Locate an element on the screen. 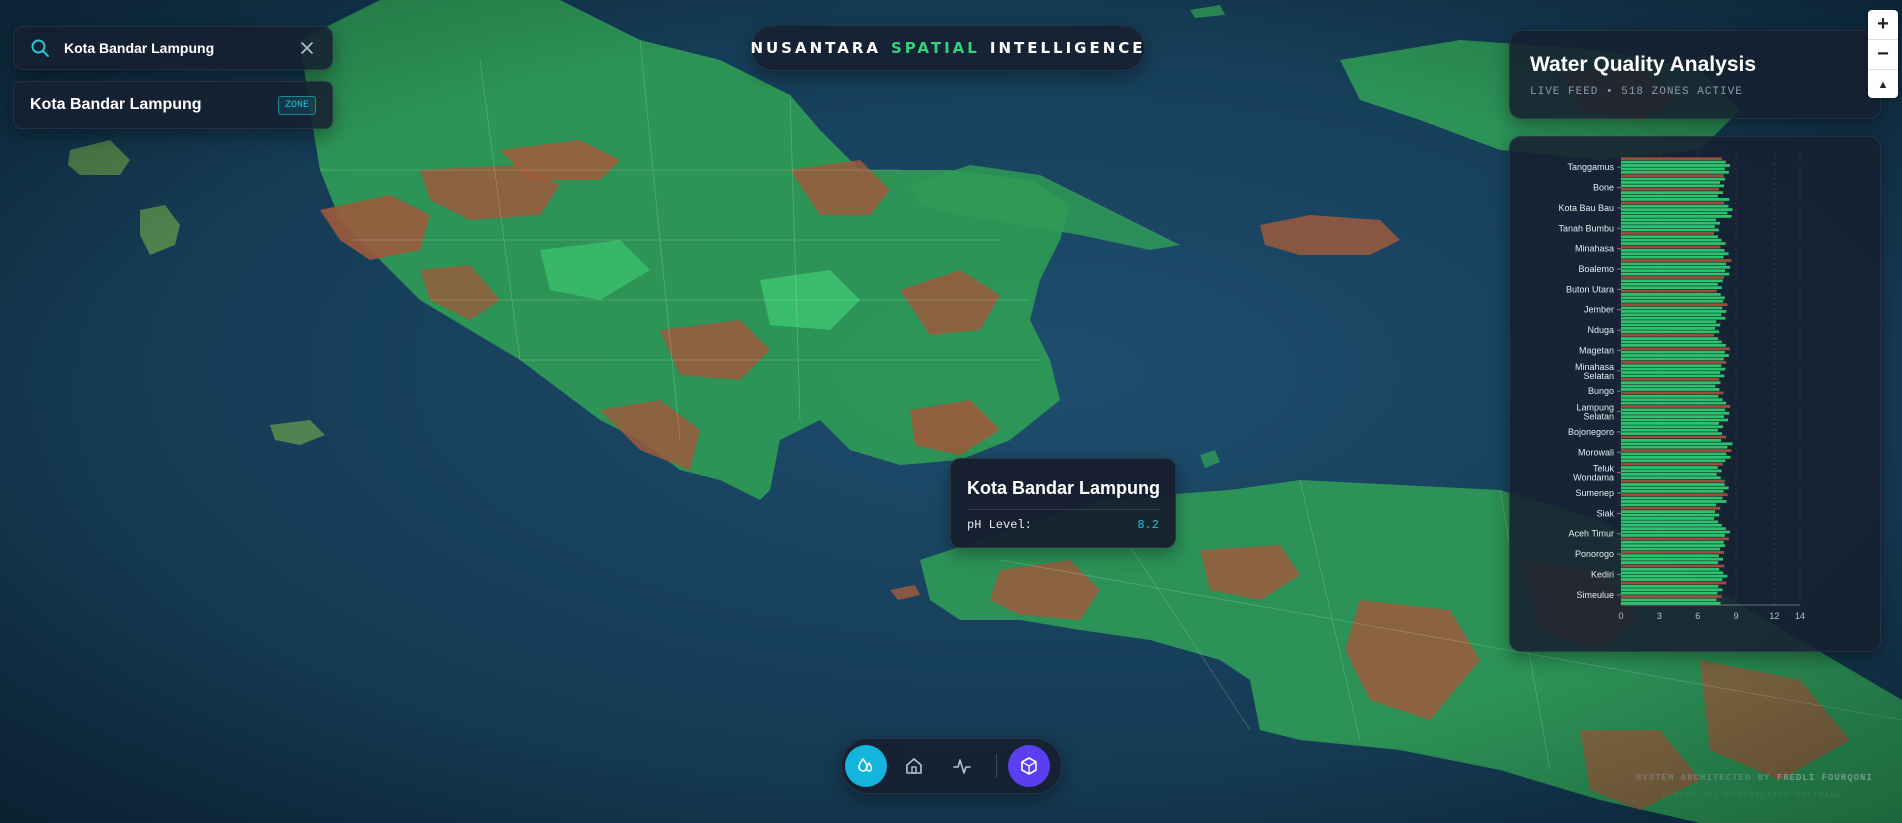  zoom-in-button: + is located at coordinates (1883, 25).